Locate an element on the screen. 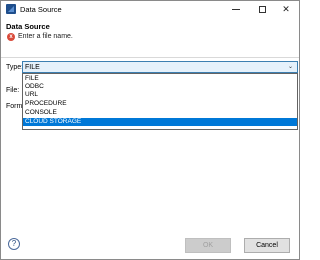 The width and height of the screenshot is (320, 260). chevron-down-icon: ⌄ is located at coordinates (291, 67).